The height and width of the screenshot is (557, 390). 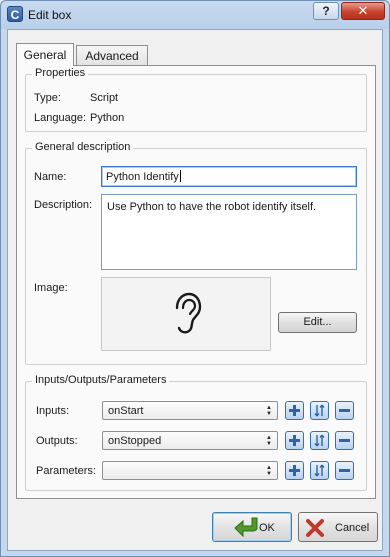 I want to click on tab-general: General, so click(x=45, y=54).